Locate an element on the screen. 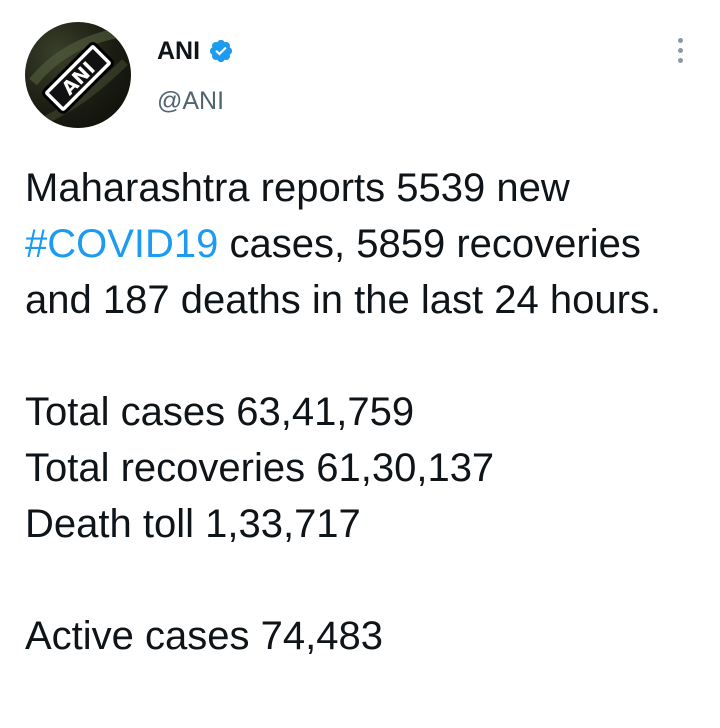 The height and width of the screenshot is (728, 720). avatar: ANI is located at coordinates (78, 75).